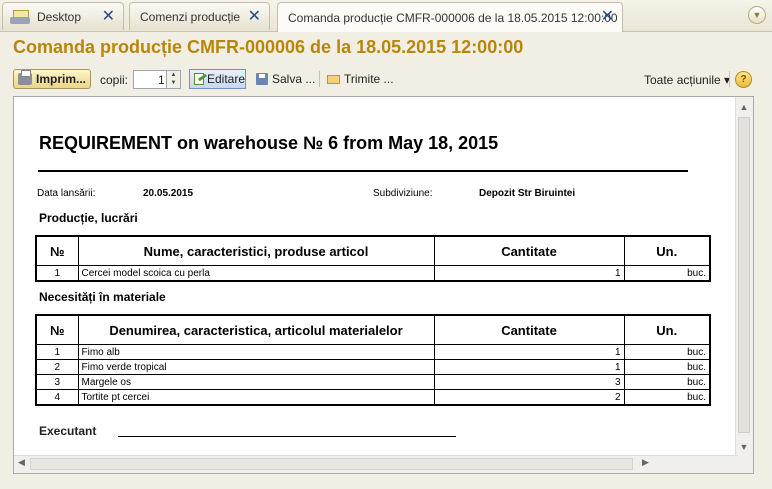 Image resolution: width=772 pixels, height=489 pixels. What do you see at coordinates (757, 15) in the screenshot?
I see `tabs-menu-chevron-icon: ▼` at bounding box center [757, 15].